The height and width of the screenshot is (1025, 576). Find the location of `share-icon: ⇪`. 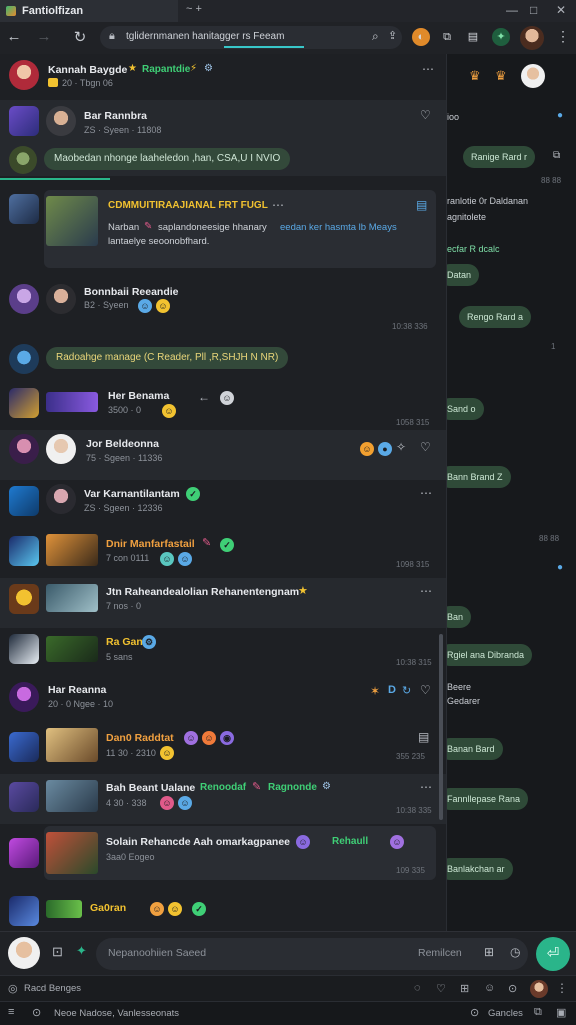

share-icon: ⇪ is located at coordinates (392, 35).